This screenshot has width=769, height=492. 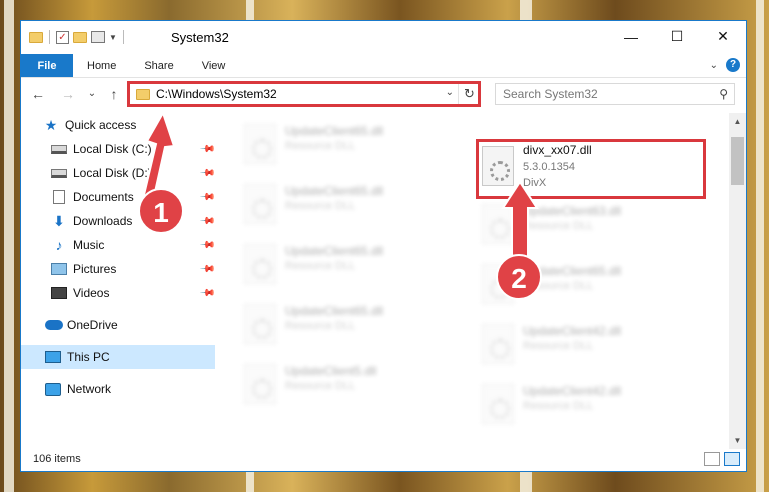 I want to click on minimize-button: —, so click(x=631, y=36).